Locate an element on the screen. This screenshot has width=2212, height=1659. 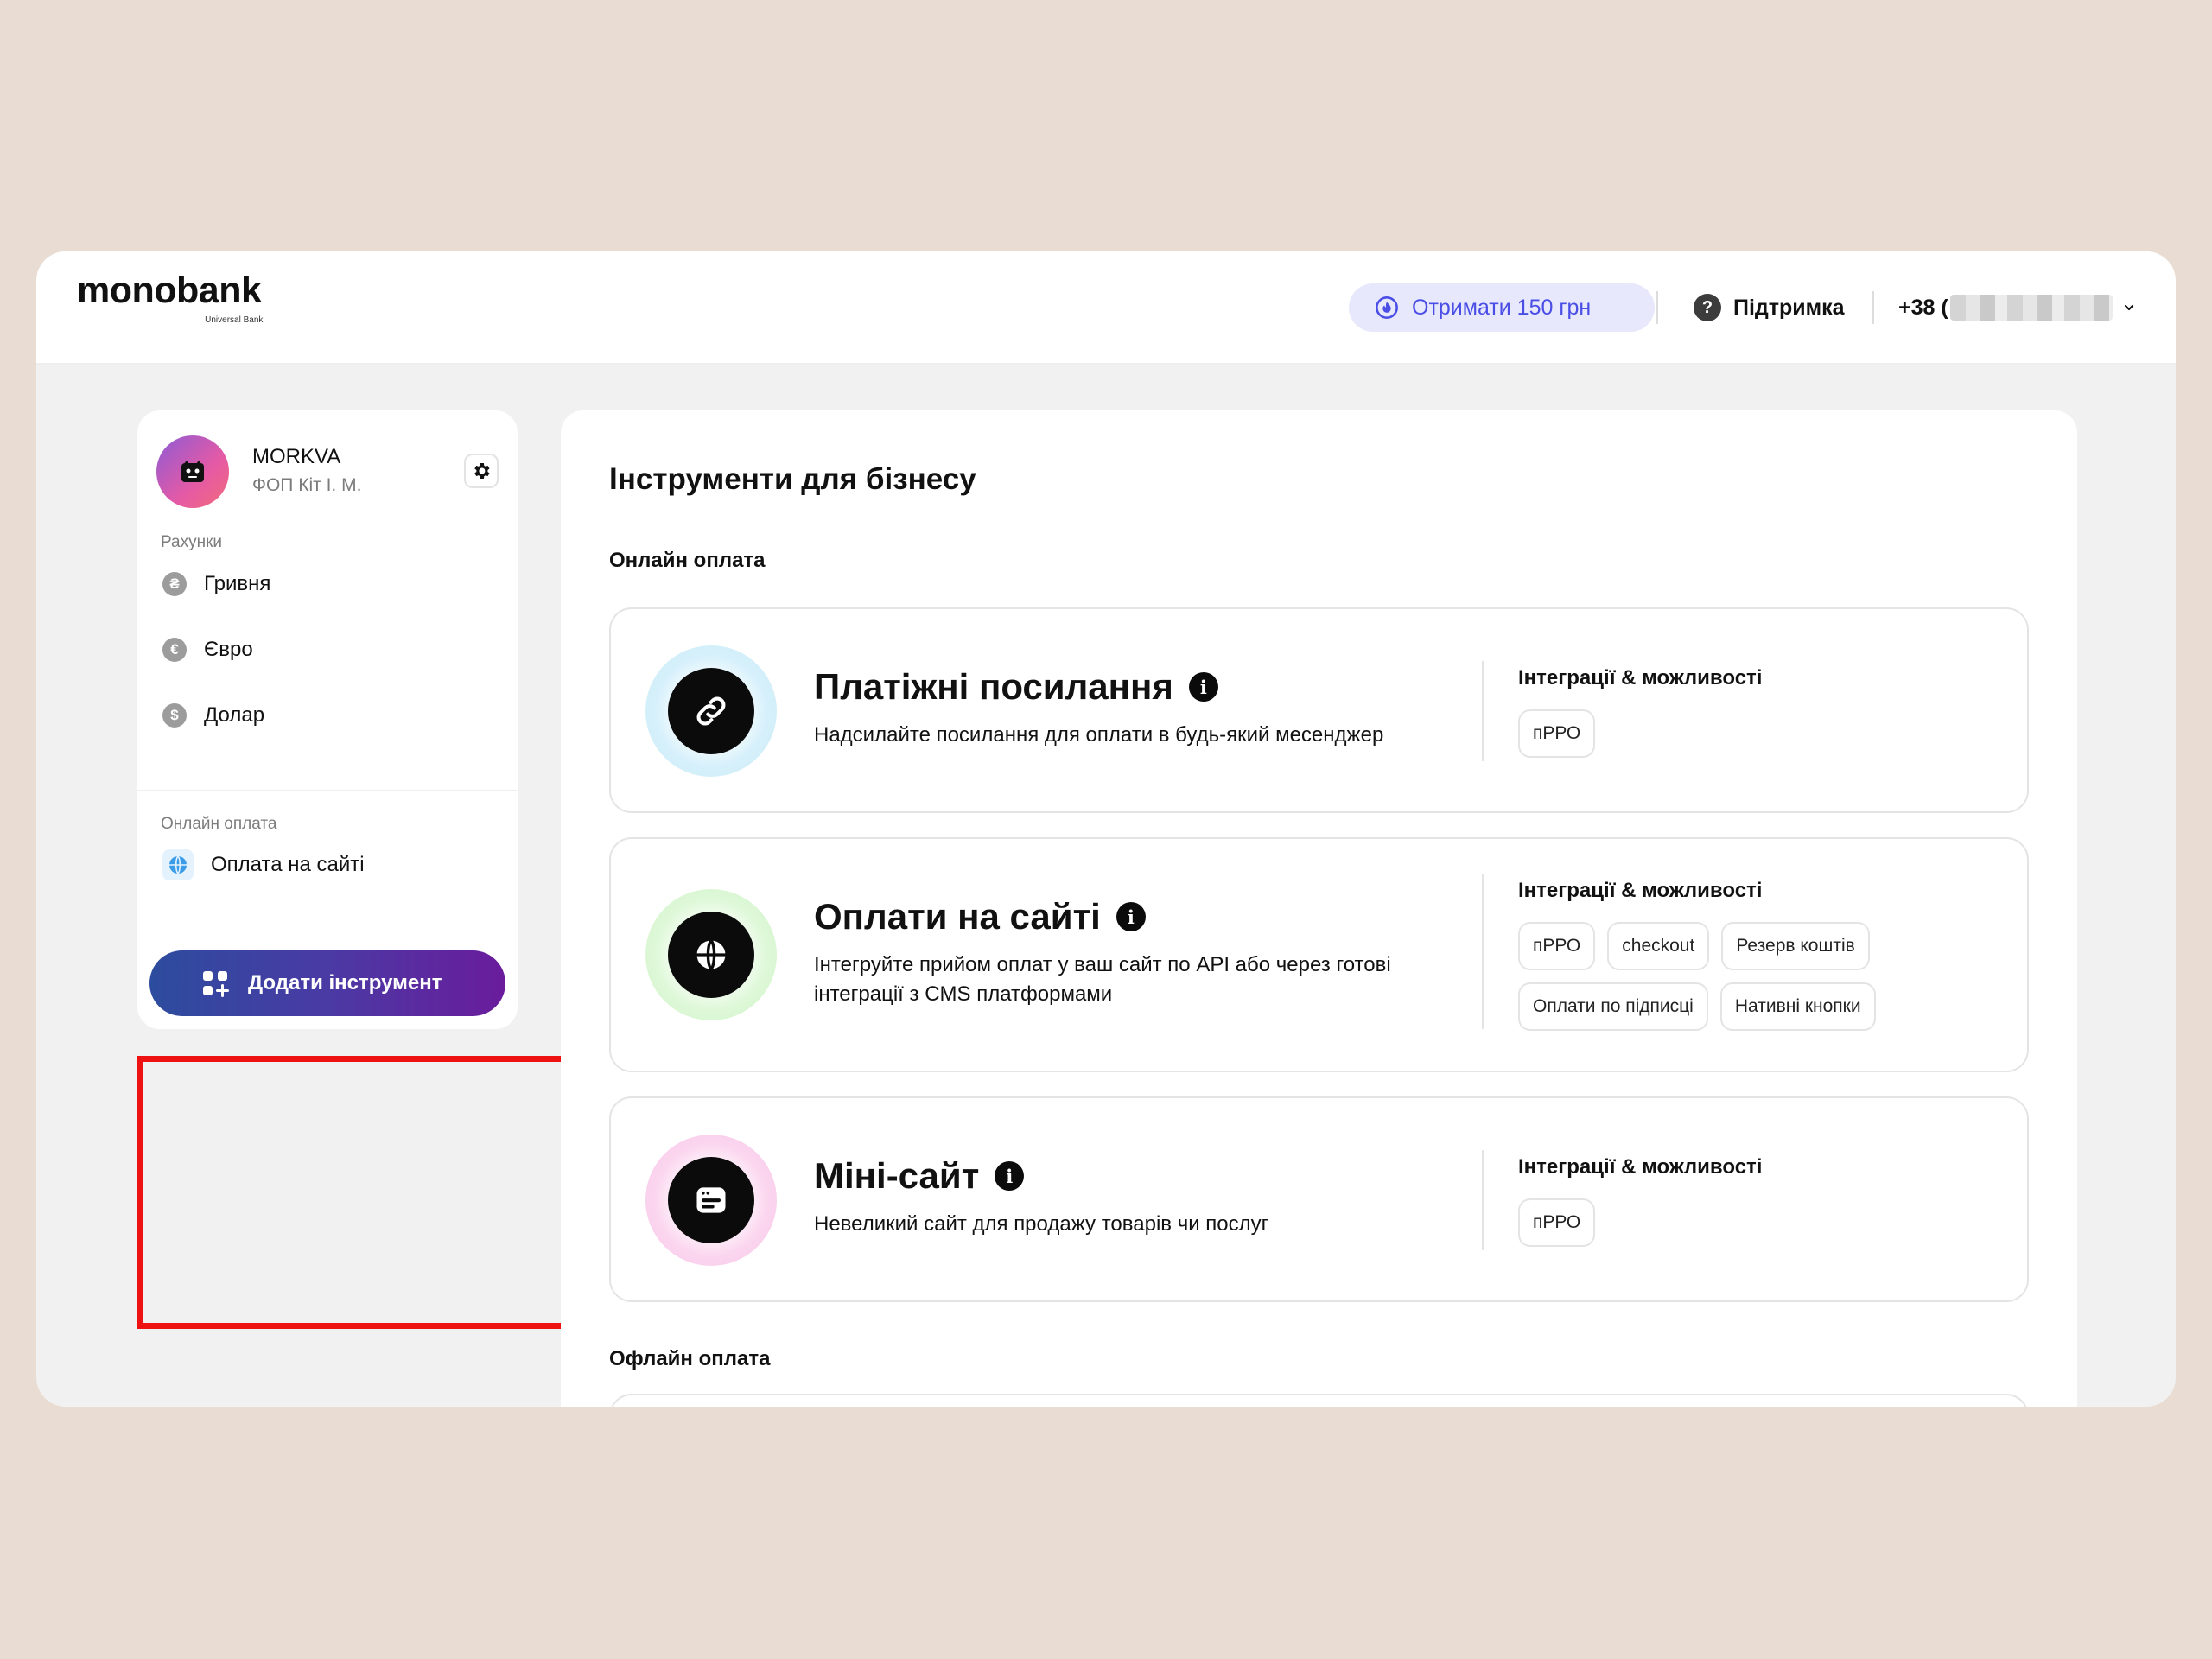
tool-title: Оплати на сайті is located at coordinates (957, 916).